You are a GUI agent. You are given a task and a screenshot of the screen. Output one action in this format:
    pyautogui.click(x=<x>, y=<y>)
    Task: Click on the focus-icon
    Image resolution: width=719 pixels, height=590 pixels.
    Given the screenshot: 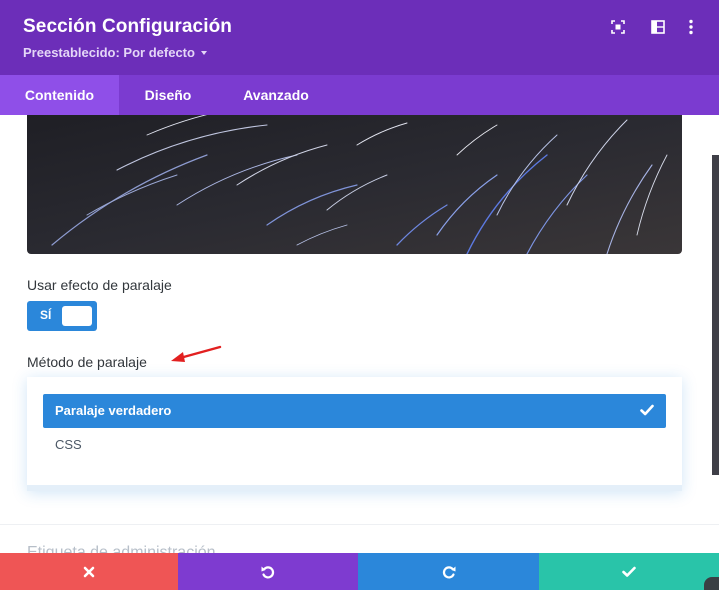 What is the action you would take?
    pyautogui.click(x=618, y=27)
    